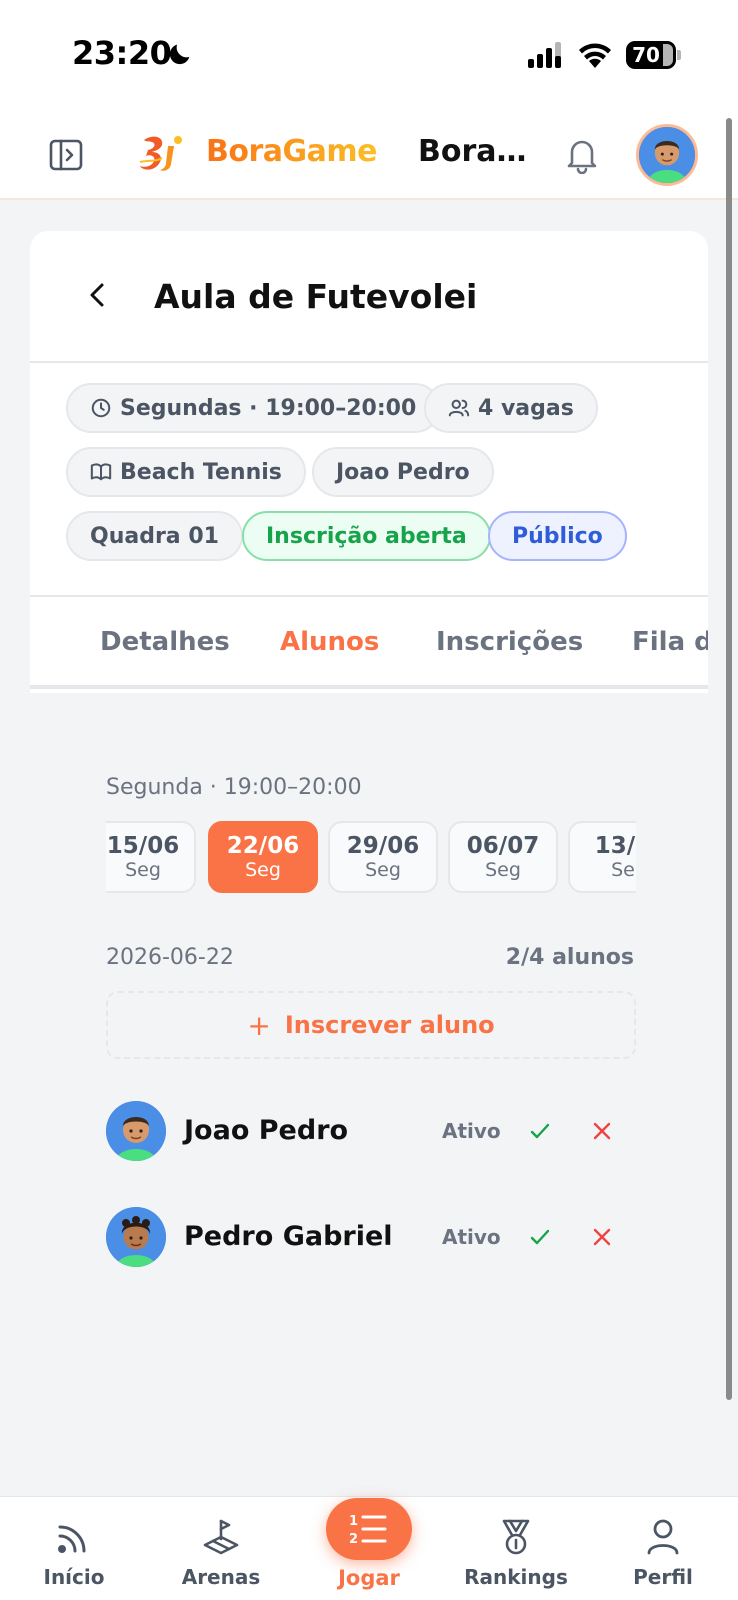  I want to click on date-pill-date: 13/0, so click(615, 846).